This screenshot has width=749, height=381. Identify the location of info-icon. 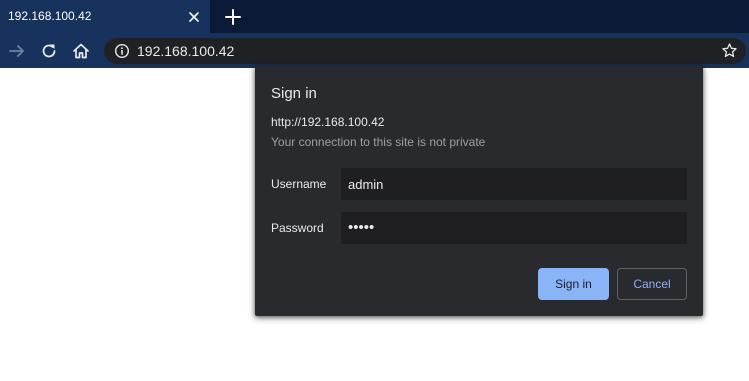
(122, 51).